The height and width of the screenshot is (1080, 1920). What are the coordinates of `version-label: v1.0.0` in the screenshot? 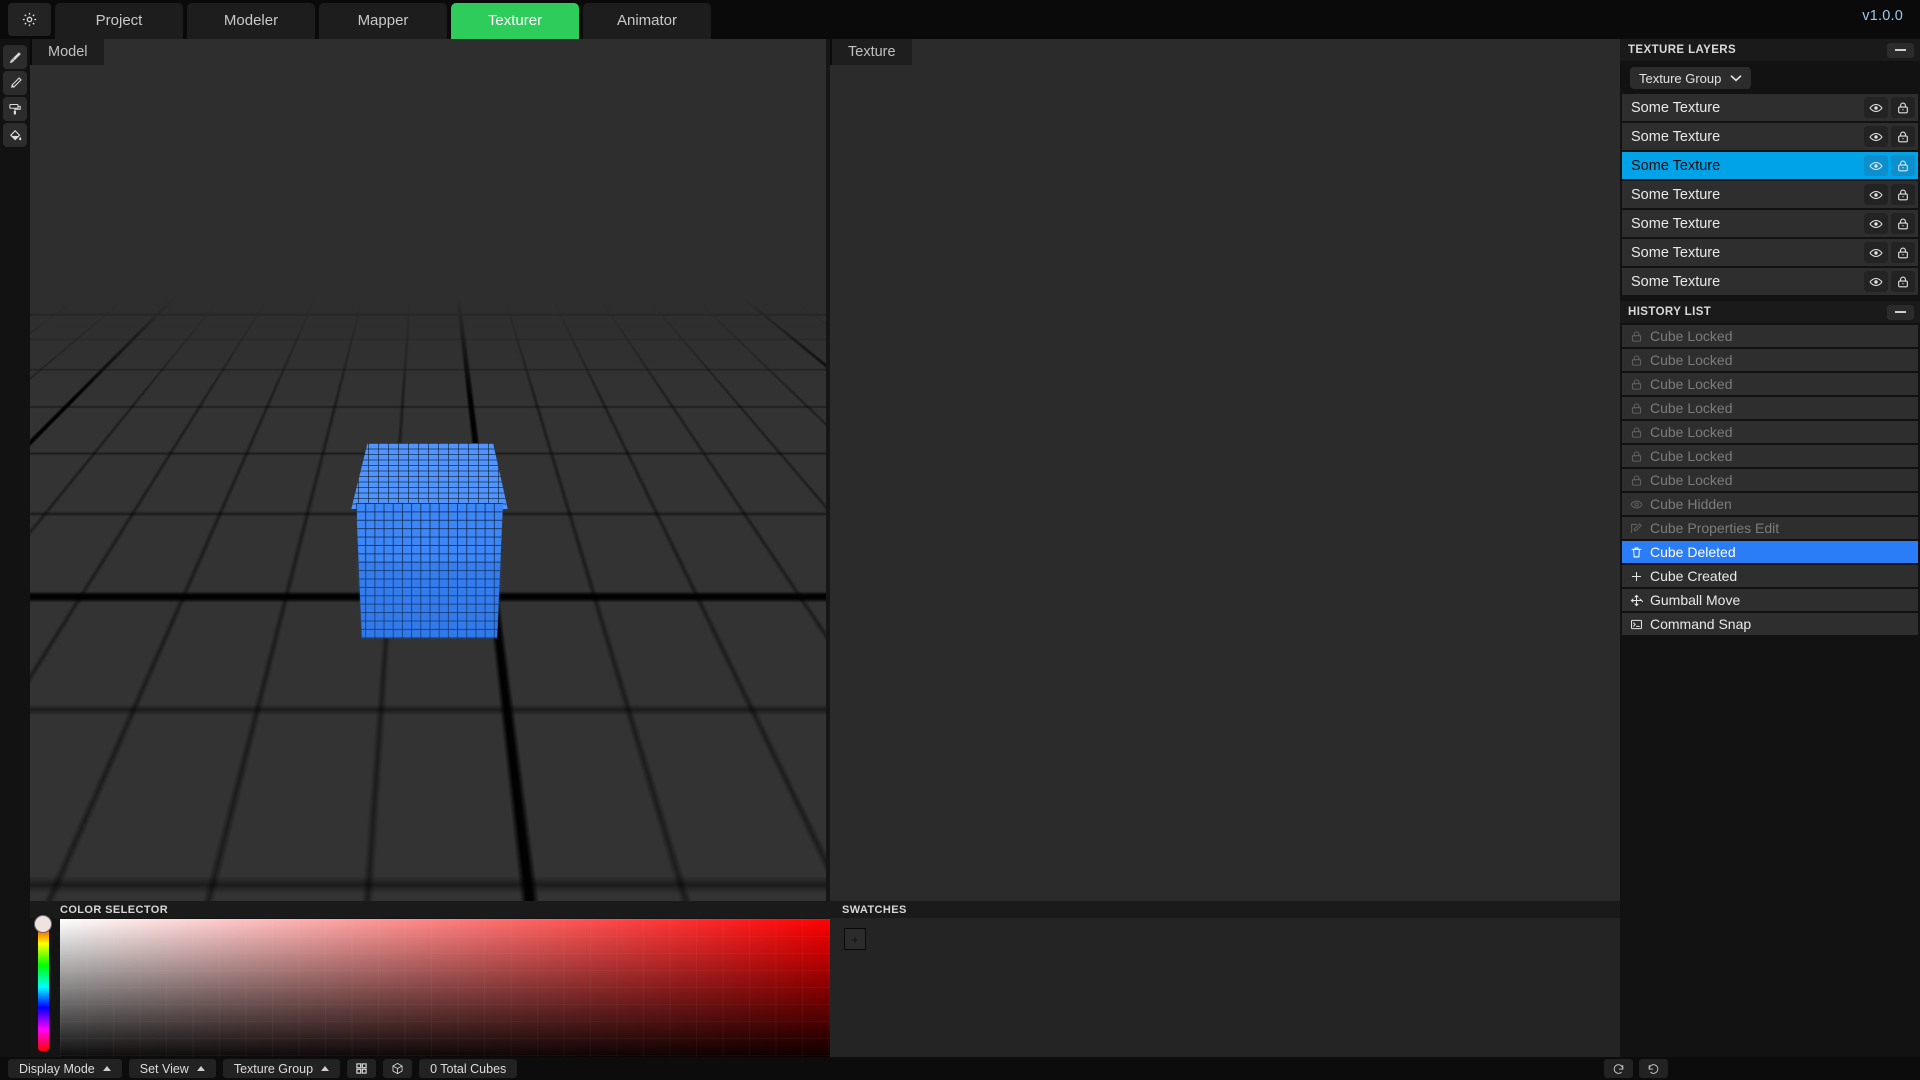 It's located at (1882, 16).